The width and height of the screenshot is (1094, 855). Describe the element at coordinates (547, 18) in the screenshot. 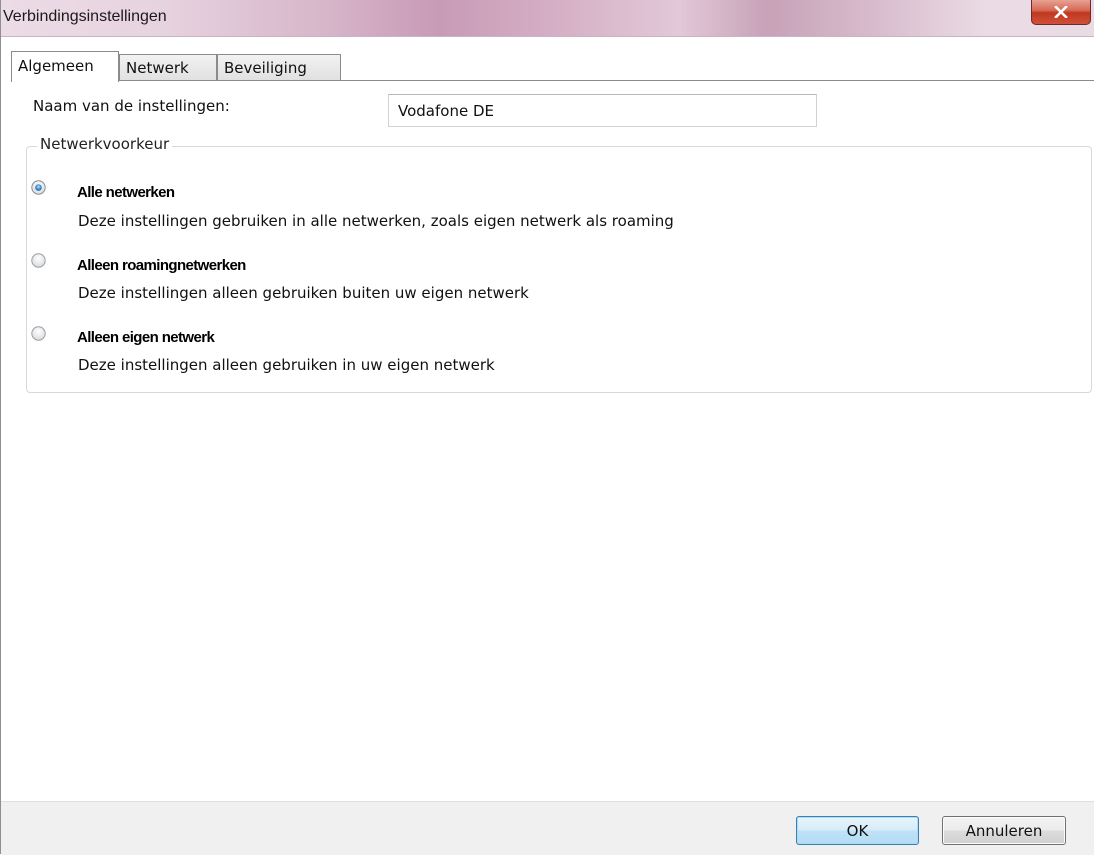

I see `title-bar: Verbindingsinstellingen` at that location.